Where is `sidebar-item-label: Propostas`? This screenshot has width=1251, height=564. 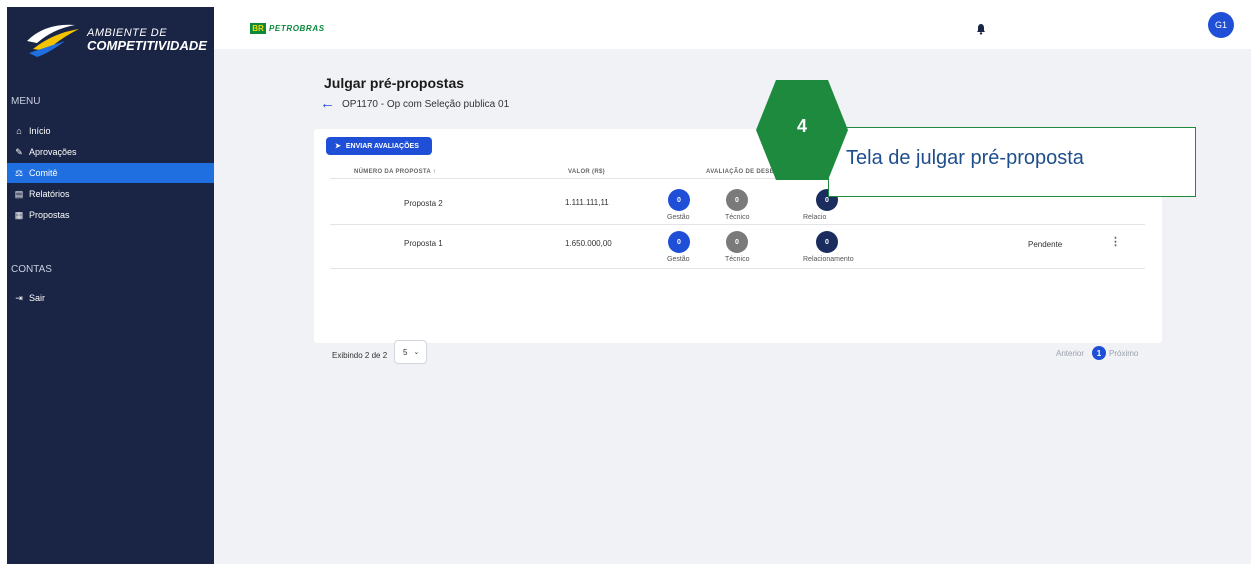
sidebar-item-label: Propostas is located at coordinates (49, 215).